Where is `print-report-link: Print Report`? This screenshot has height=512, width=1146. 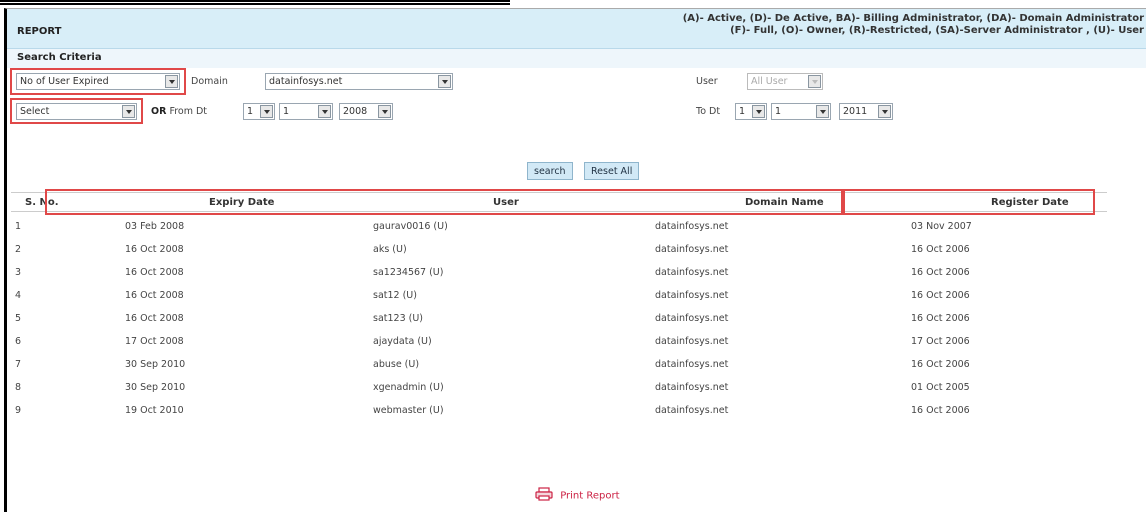
print-report-link: Print Report is located at coordinates (577, 495).